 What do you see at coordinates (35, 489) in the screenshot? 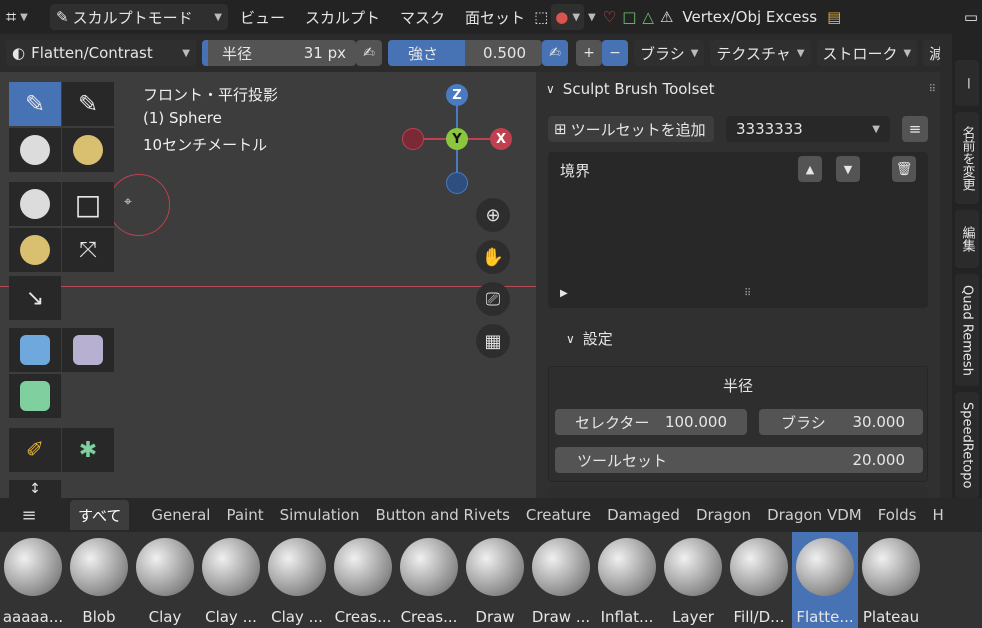
I see `tool-transform: ↕` at bounding box center [35, 489].